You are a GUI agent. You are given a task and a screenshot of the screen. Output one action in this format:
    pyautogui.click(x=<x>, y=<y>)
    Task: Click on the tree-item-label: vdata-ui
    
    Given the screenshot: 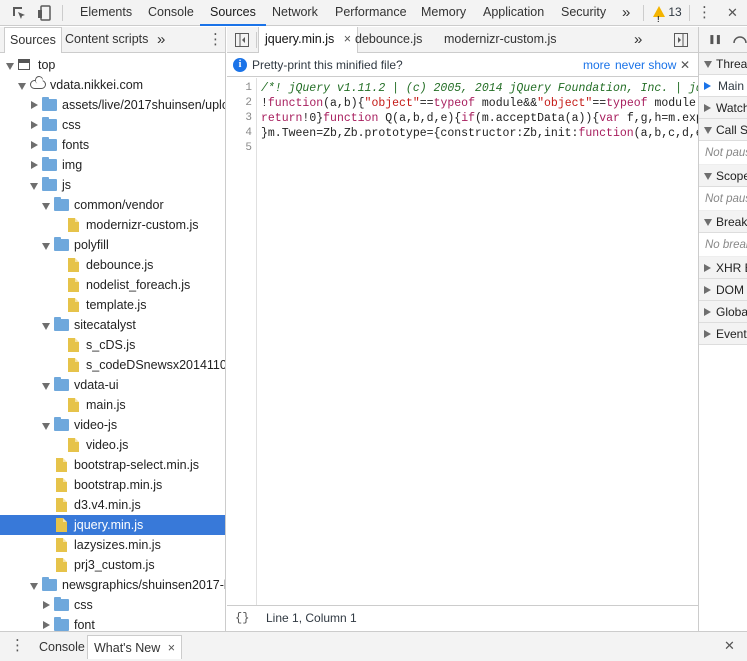 What is the action you would take?
    pyautogui.click(x=96, y=385)
    